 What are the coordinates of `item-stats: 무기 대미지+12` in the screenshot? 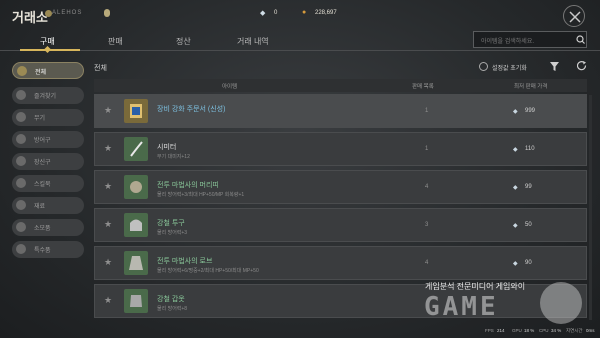 It's located at (173, 157).